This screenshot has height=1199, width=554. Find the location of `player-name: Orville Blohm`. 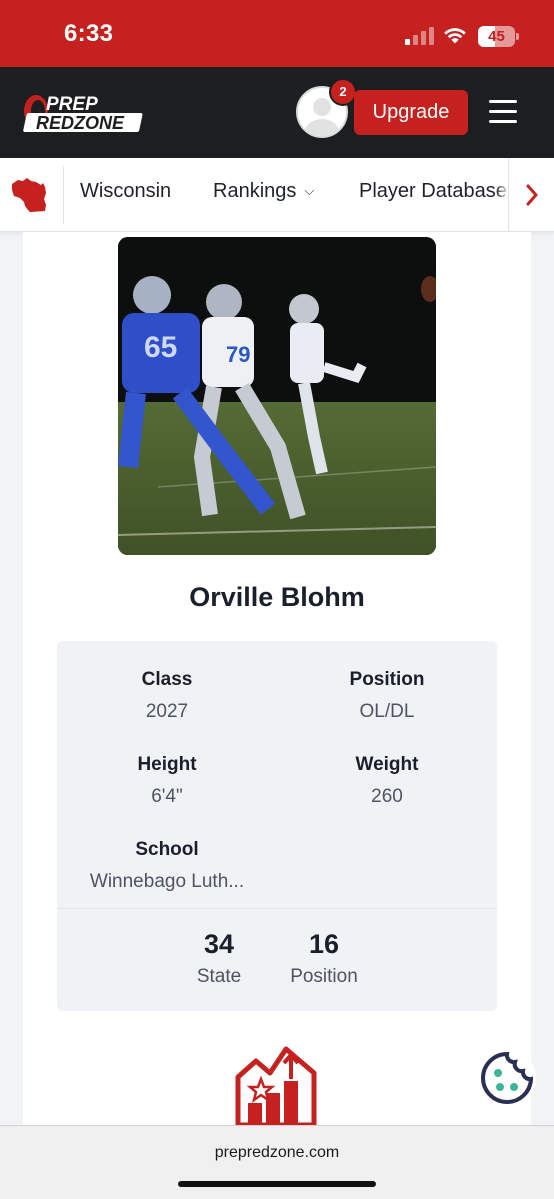

player-name: Orville Blohm is located at coordinates (277, 597).